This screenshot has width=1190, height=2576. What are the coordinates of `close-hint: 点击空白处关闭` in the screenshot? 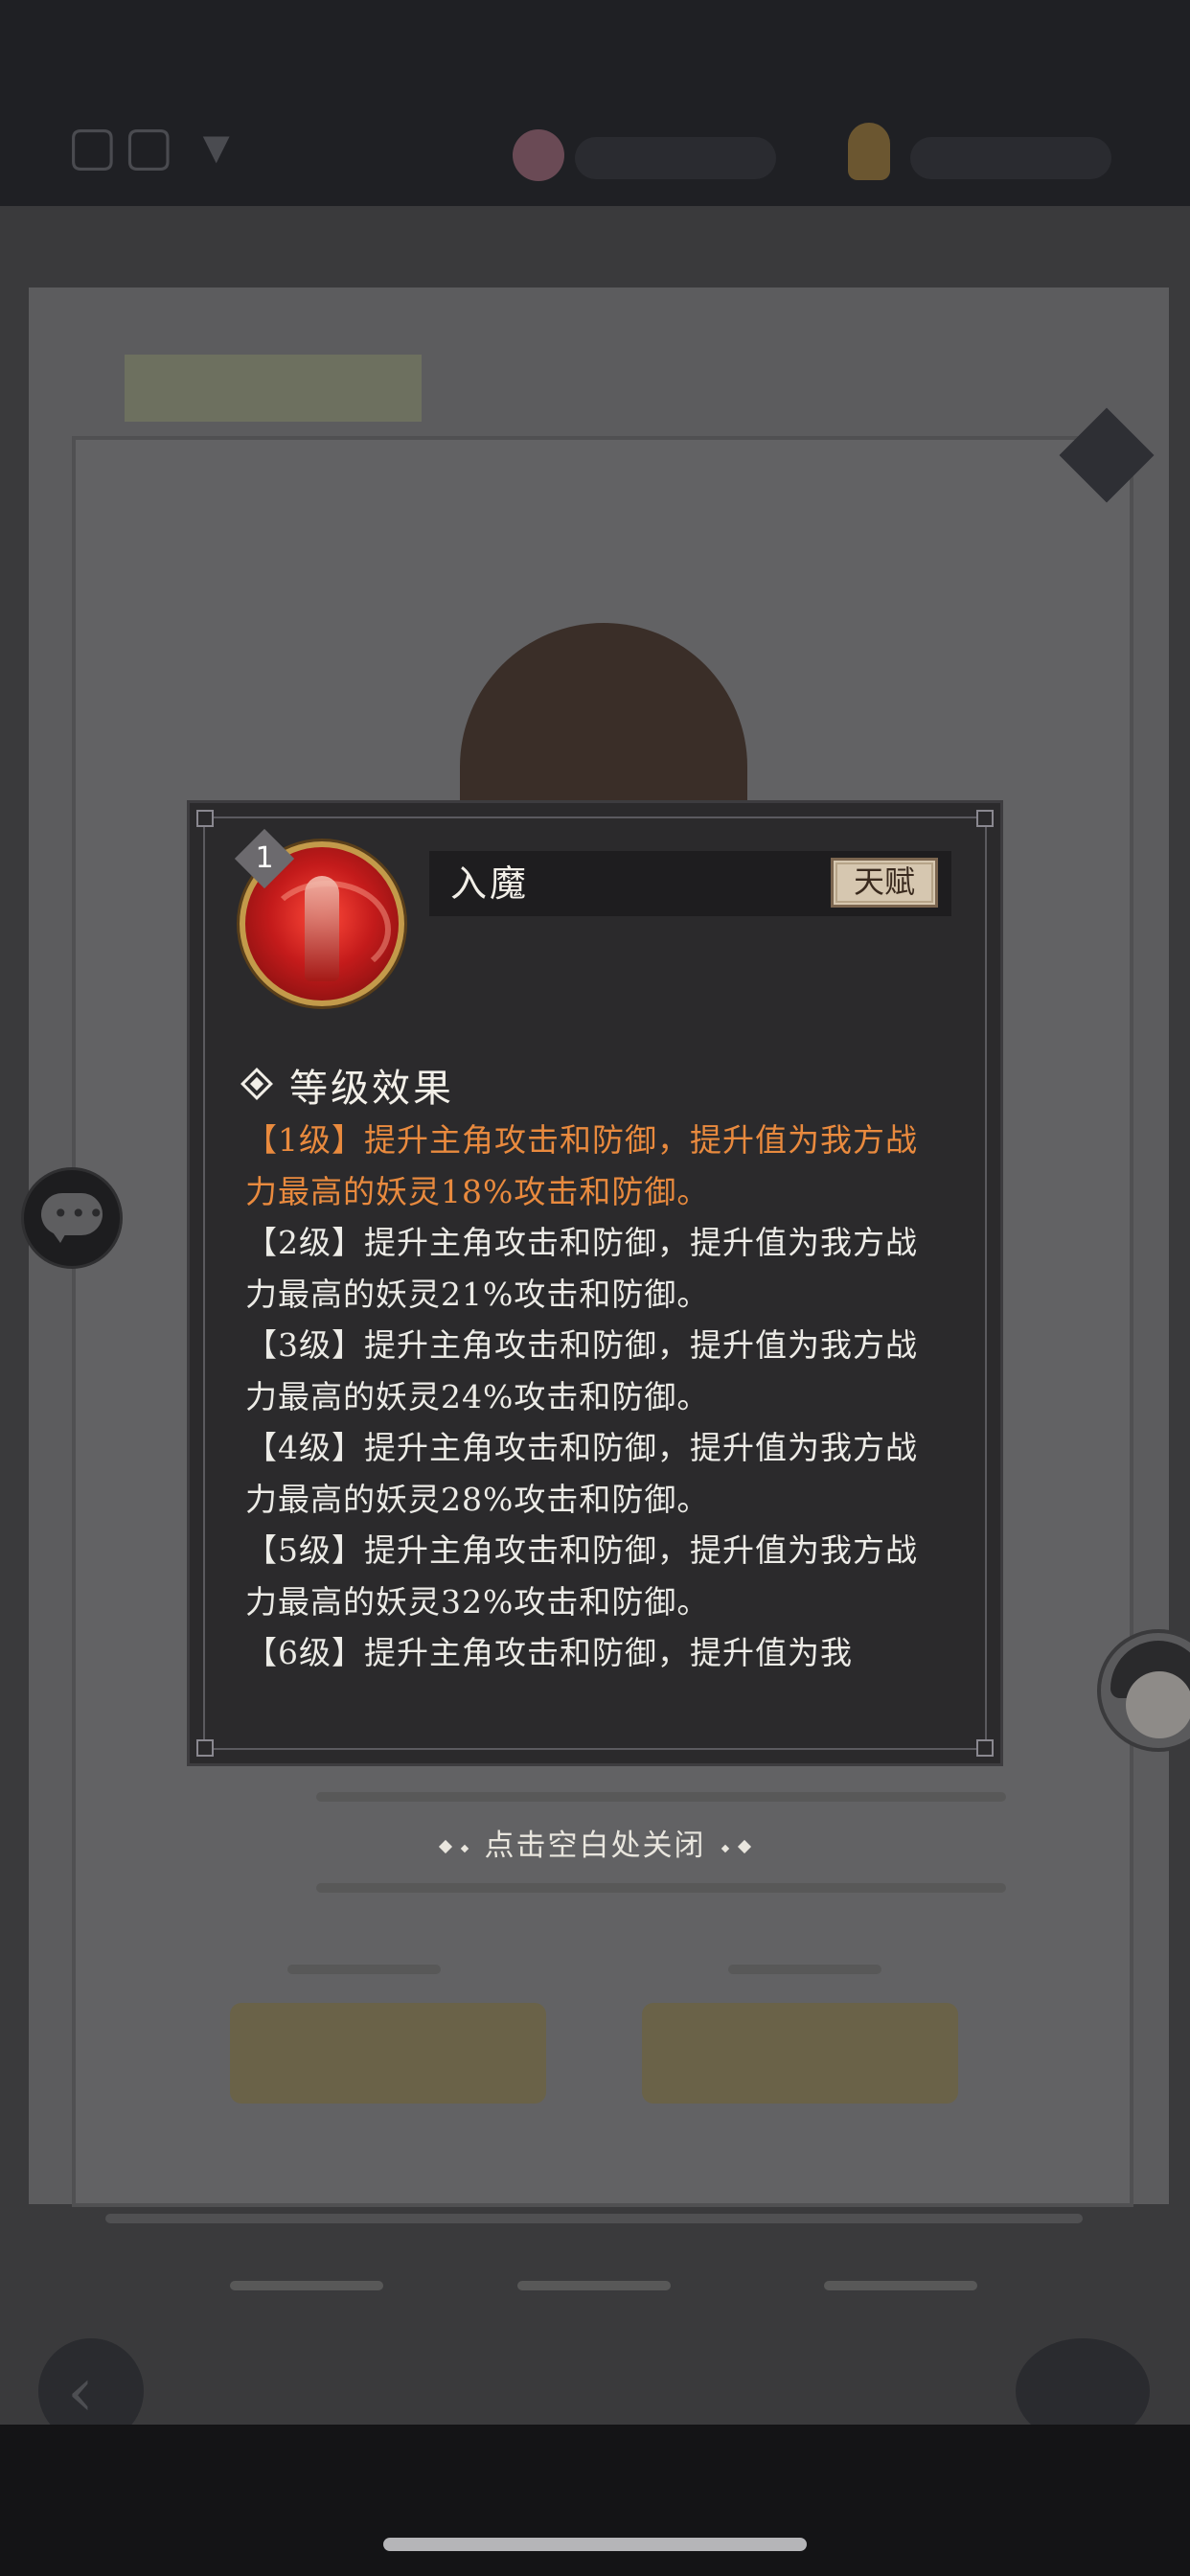 It's located at (595, 1842).